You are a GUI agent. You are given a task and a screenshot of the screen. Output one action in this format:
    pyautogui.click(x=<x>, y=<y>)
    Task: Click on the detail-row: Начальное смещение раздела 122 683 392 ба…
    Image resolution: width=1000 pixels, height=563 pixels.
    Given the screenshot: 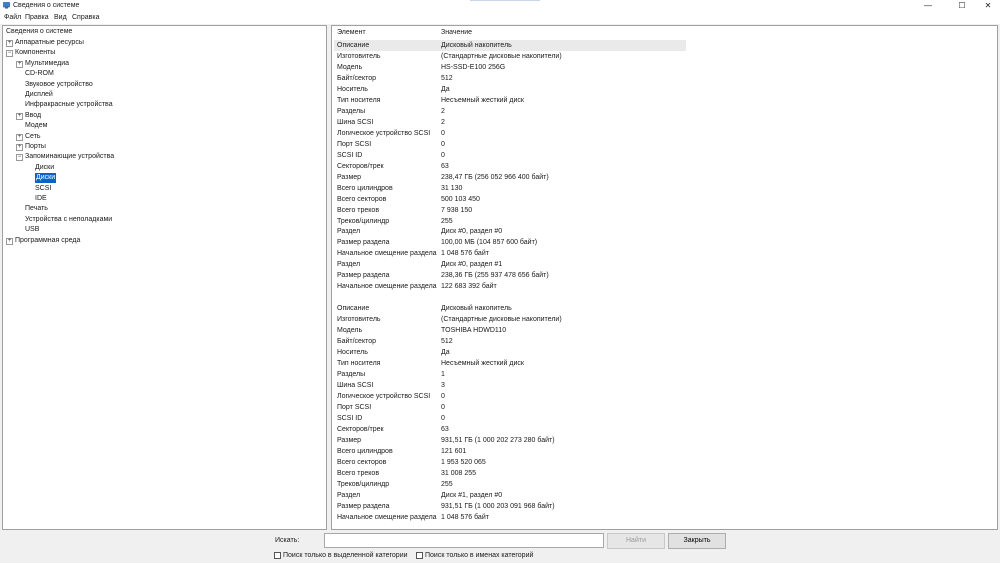 What is the action you would take?
    pyautogui.click(x=510, y=286)
    